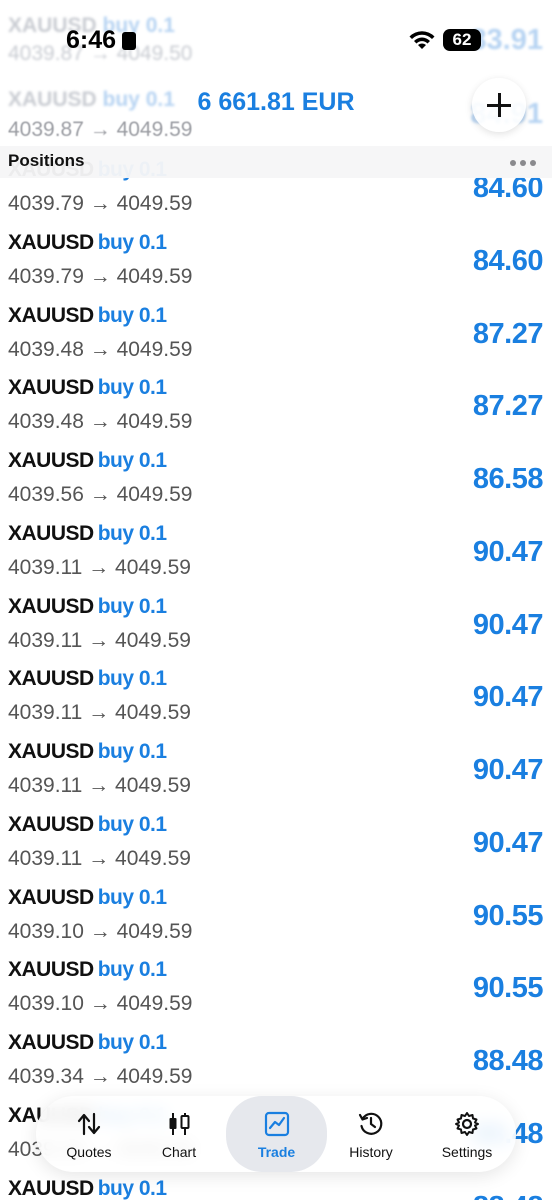 The image size is (552, 1200). Describe the element at coordinates (467, 1152) in the screenshot. I see `tab-label: Settings` at that location.